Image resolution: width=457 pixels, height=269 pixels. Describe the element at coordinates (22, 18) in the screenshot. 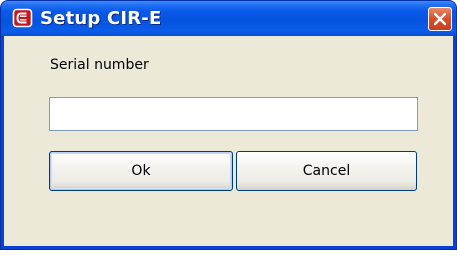

I see `app-icon` at that location.